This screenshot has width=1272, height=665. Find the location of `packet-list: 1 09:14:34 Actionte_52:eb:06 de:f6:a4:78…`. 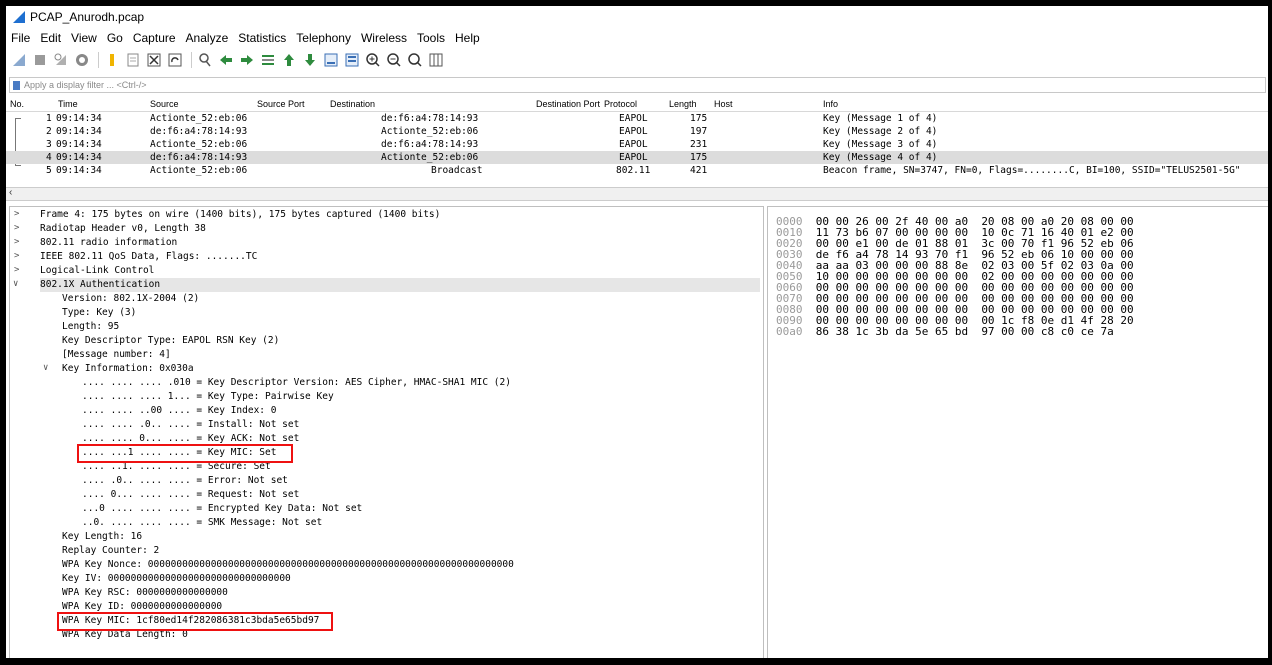

packet-list: 1 09:14:34 Actionte_52:eb:06 de:f6:a4:78… is located at coordinates (637, 148).